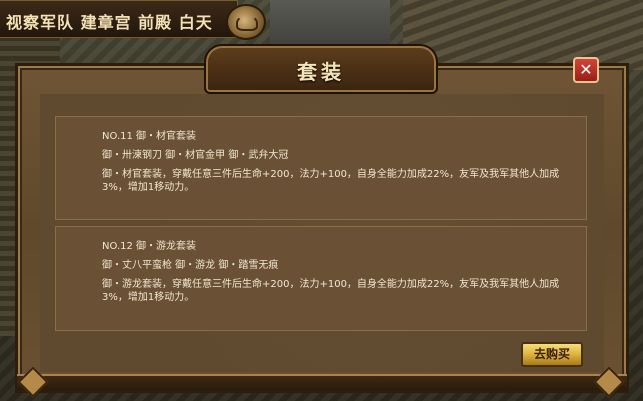 The width and height of the screenshot is (643, 401). I want to click on suit-header: NO.11 御・材官套装, so click(149, 136).